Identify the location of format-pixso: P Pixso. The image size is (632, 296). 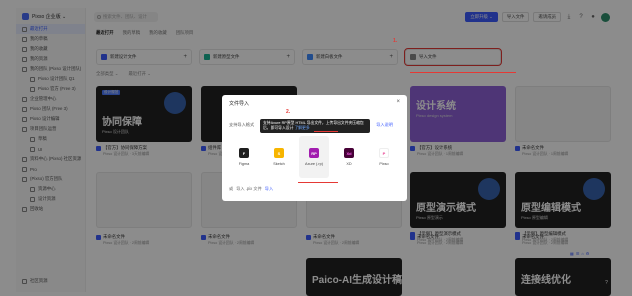
(384, 157).